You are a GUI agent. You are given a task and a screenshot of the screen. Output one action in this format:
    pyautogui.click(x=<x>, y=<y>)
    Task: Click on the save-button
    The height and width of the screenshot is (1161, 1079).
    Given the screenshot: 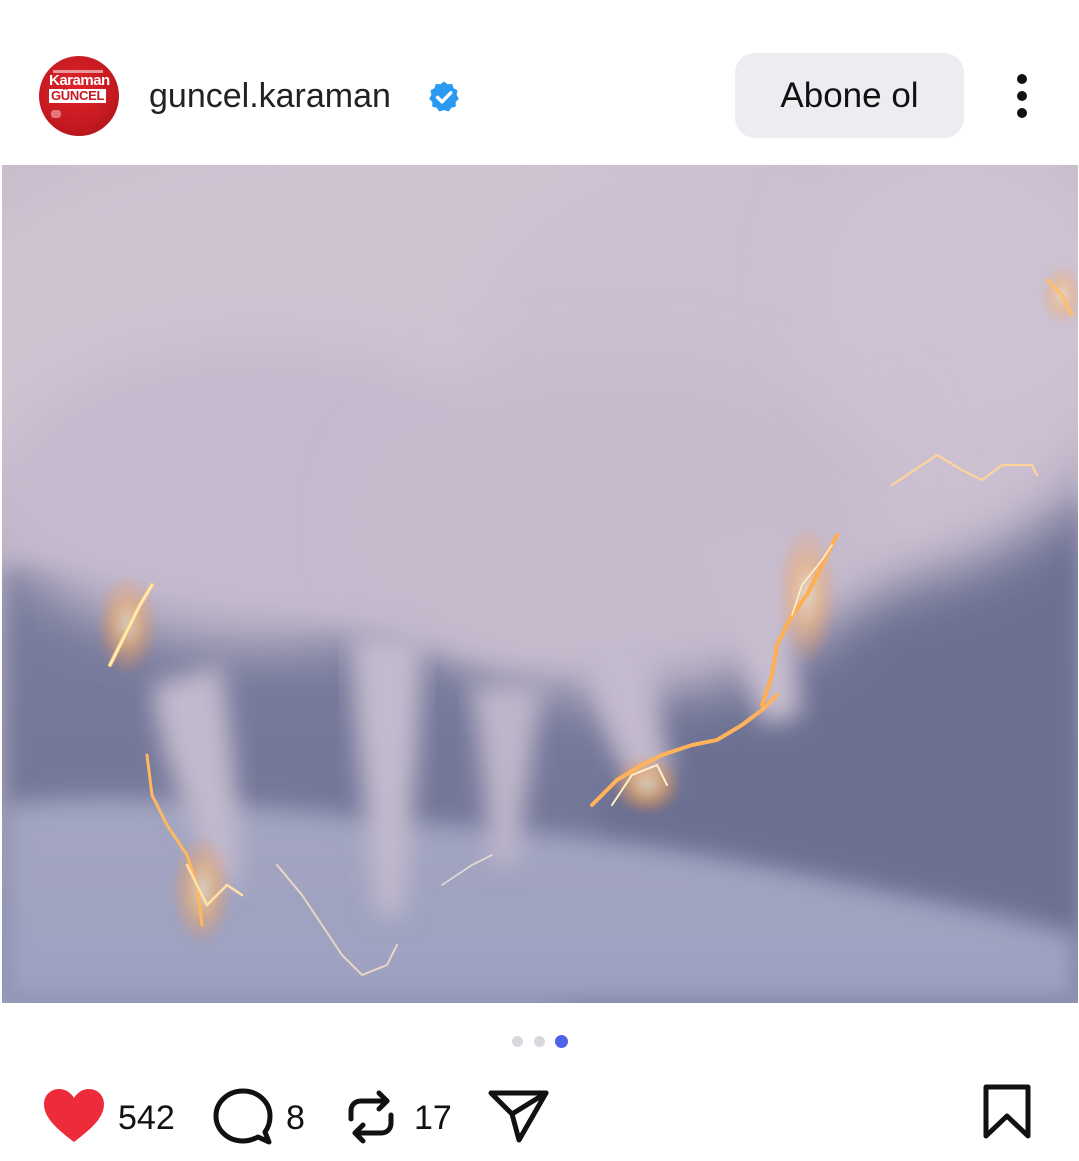 What is the action you would take?
    pyautogui.click(x=1007, y=1112)
    